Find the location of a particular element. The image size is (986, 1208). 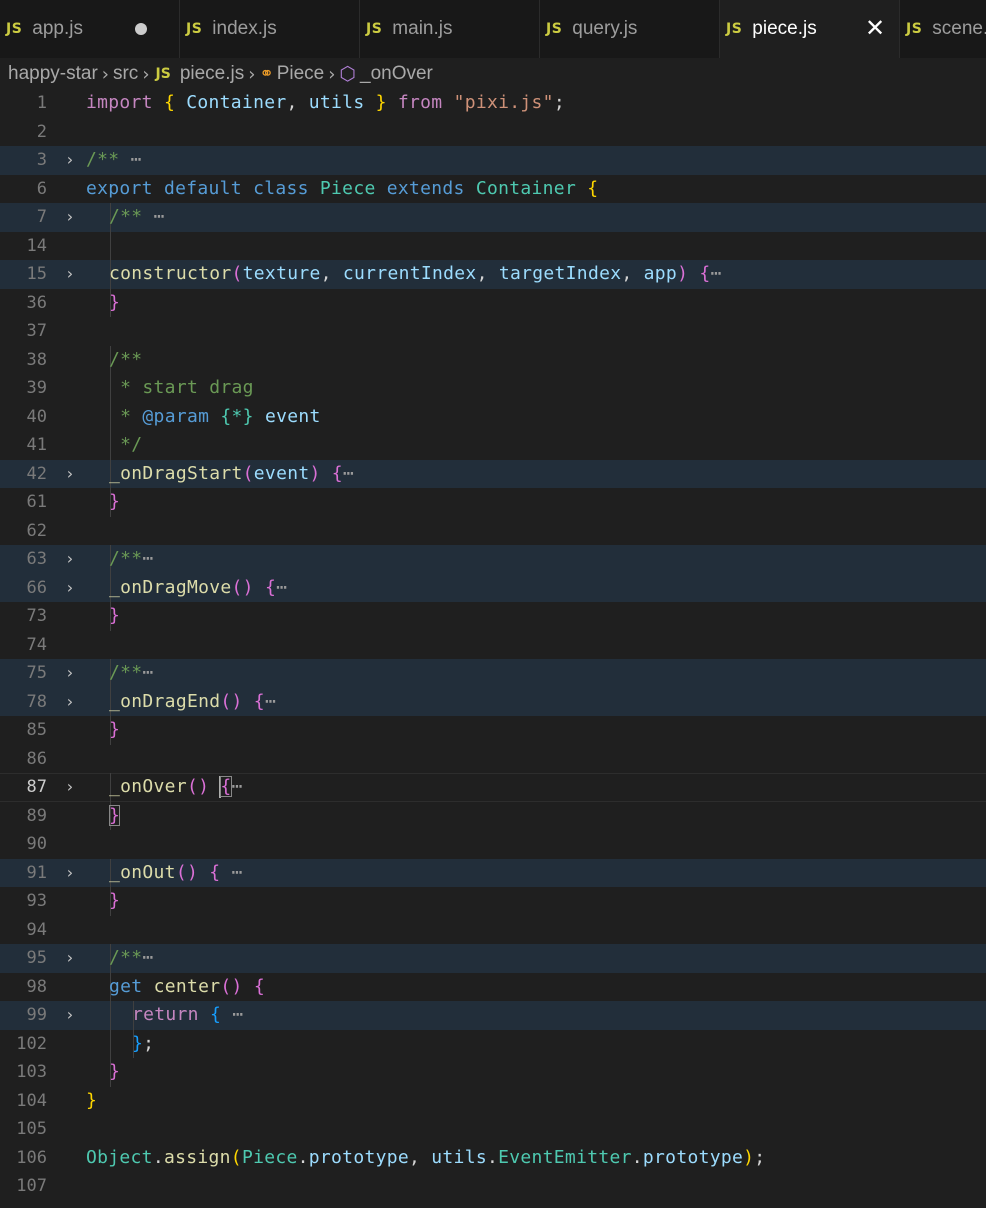

code-line: 38 /** is located at coordinates (493, 360).